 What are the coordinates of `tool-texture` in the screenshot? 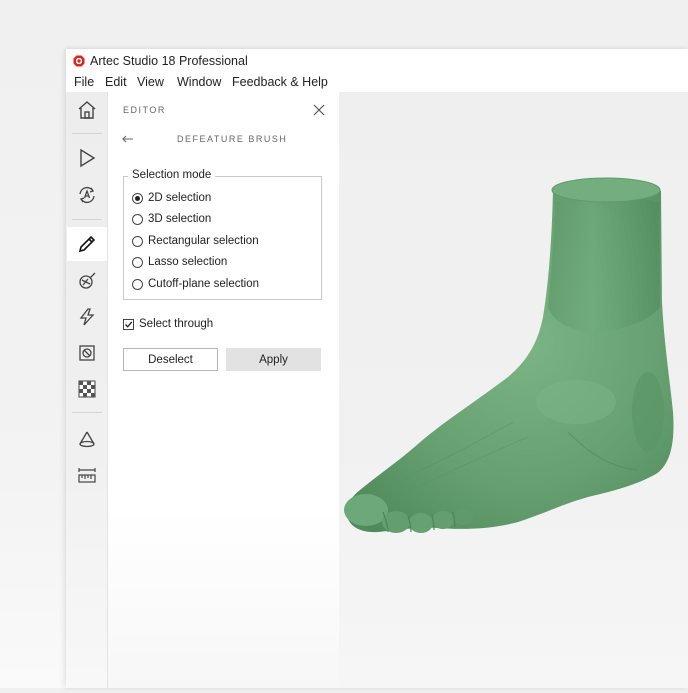 It's located at (86, 389).